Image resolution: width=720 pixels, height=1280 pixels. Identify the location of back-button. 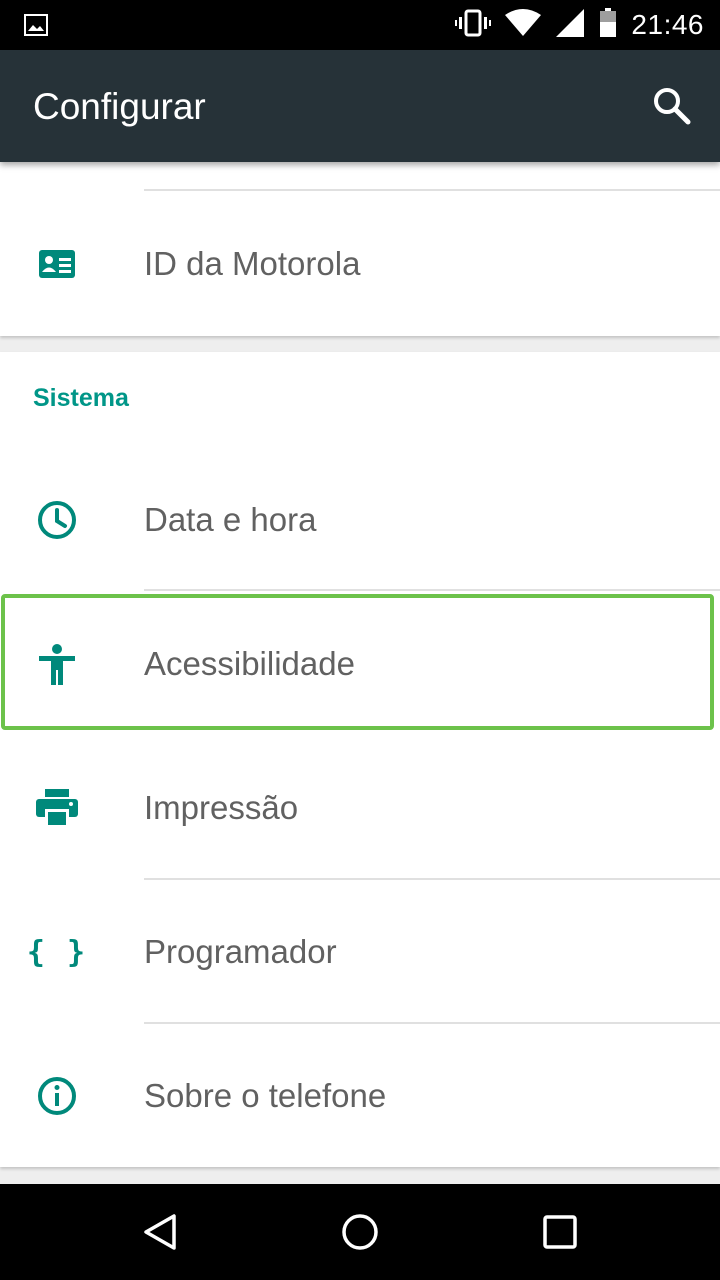
(161, 1232).